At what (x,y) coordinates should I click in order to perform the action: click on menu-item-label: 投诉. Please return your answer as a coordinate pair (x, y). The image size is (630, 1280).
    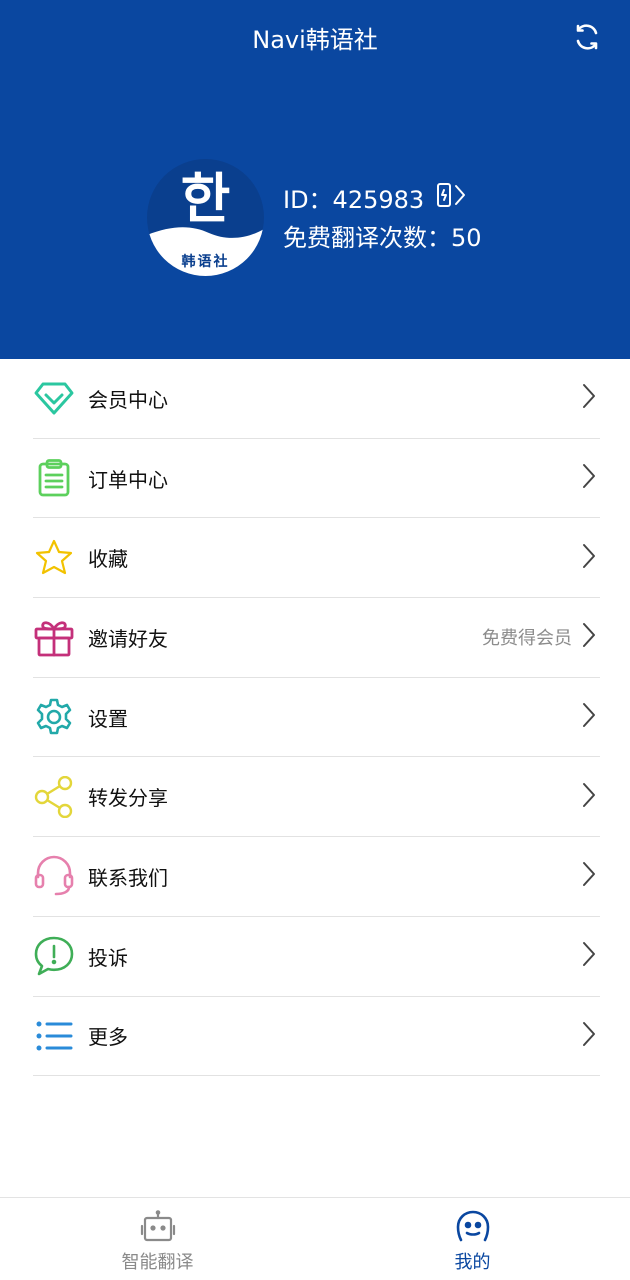
    Looking at the image, I should click on (108, 957).